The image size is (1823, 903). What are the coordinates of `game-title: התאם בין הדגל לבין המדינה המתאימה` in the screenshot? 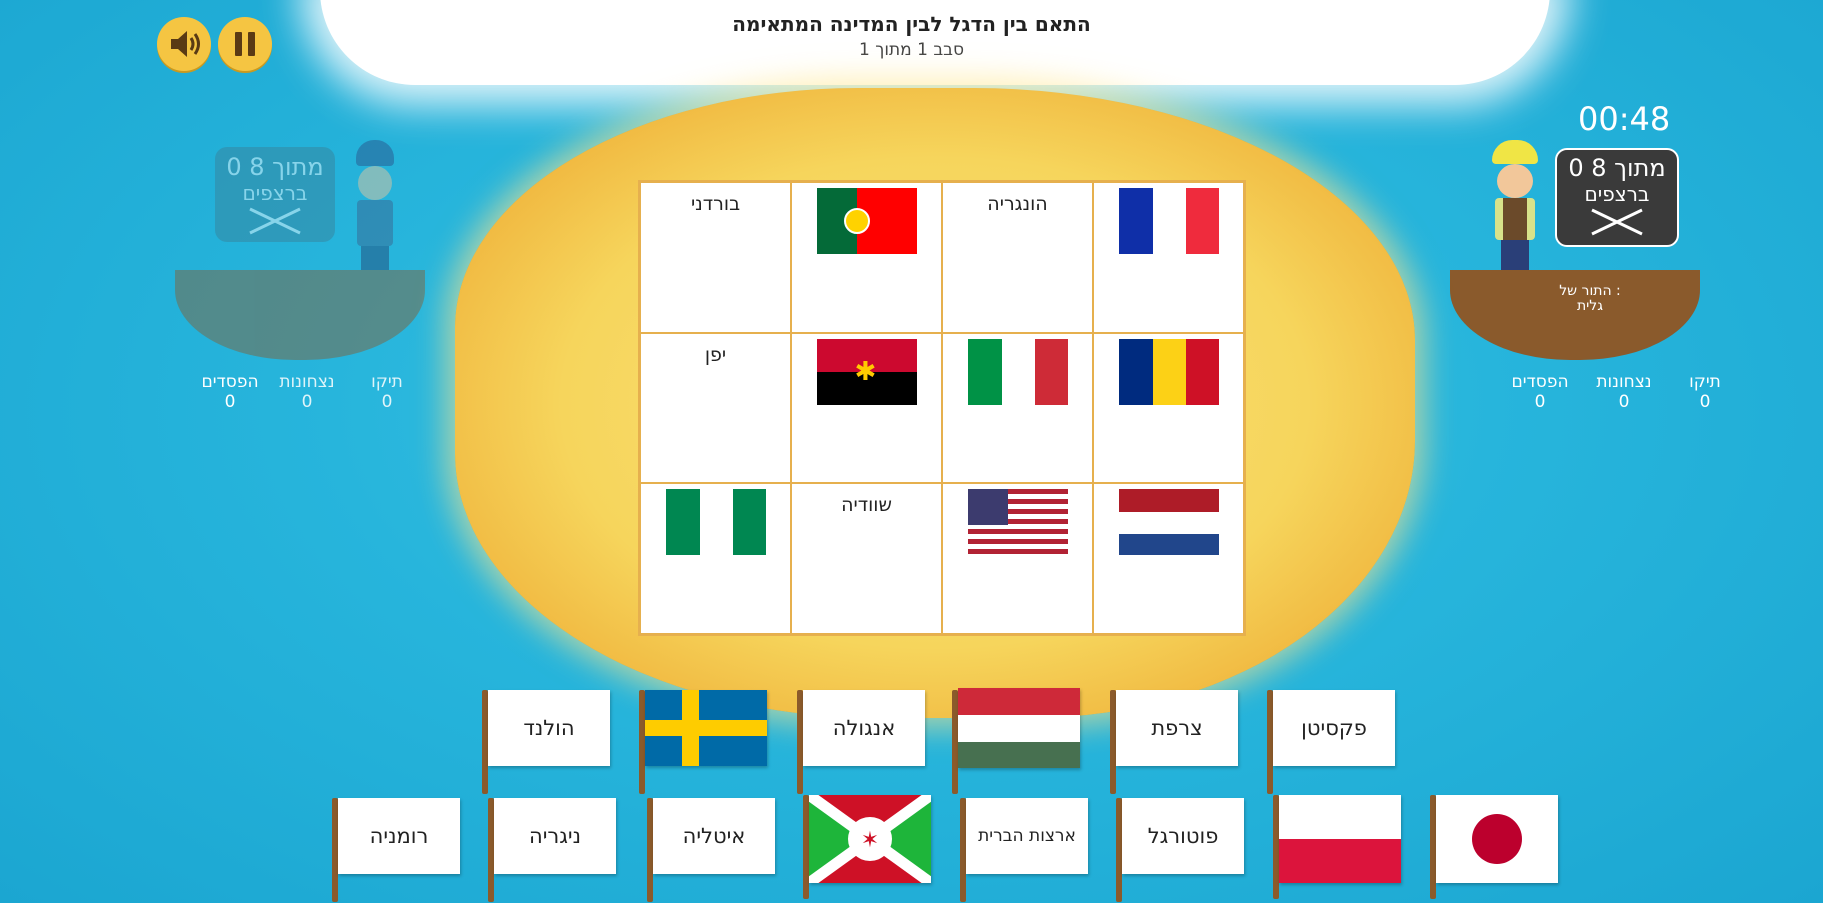 It's located at (911, 24).